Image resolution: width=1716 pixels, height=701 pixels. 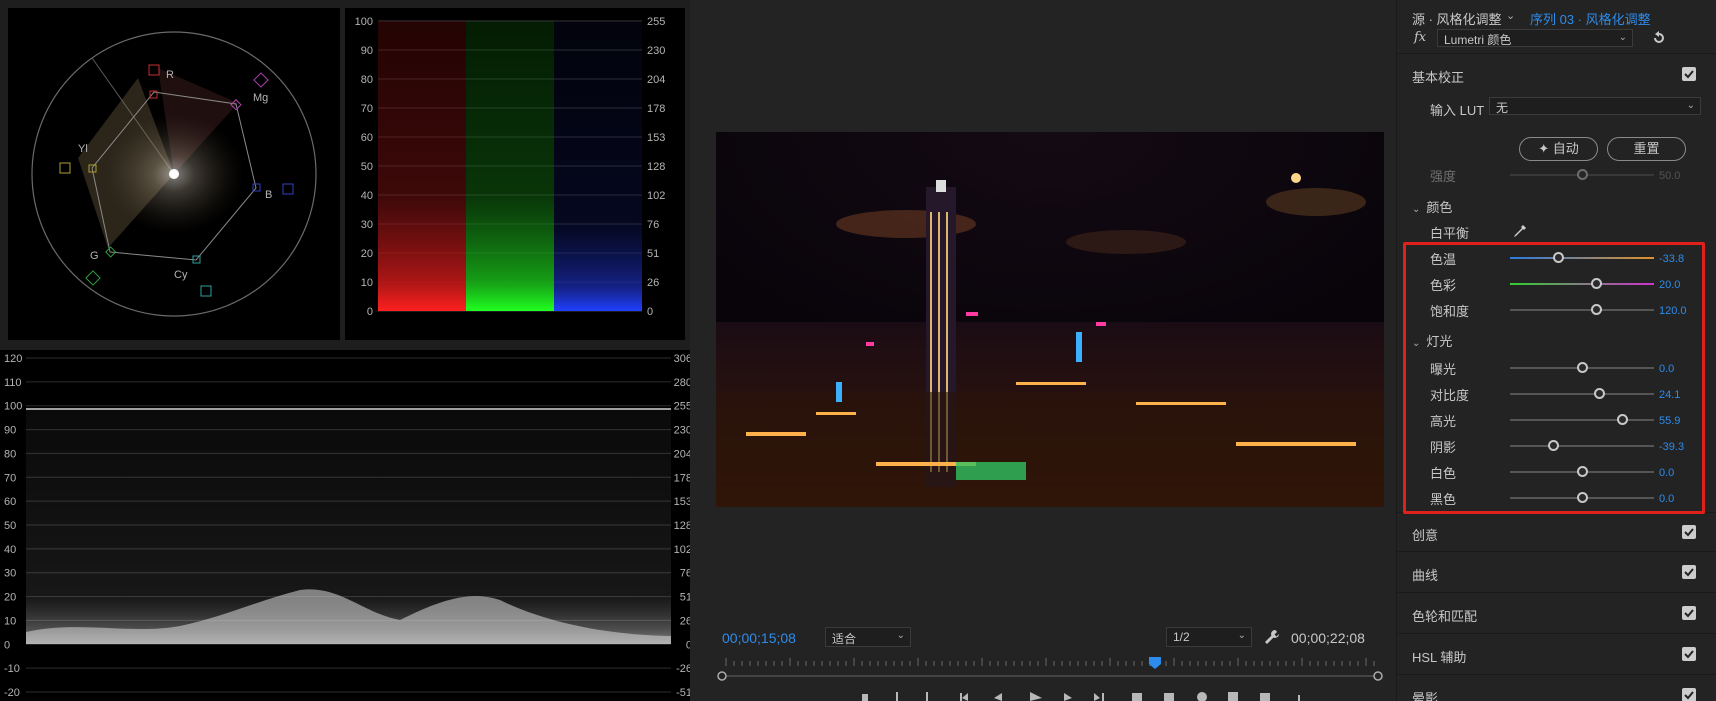 I want to click on shadows-value: -39.3, so click(x=1671, y=447).